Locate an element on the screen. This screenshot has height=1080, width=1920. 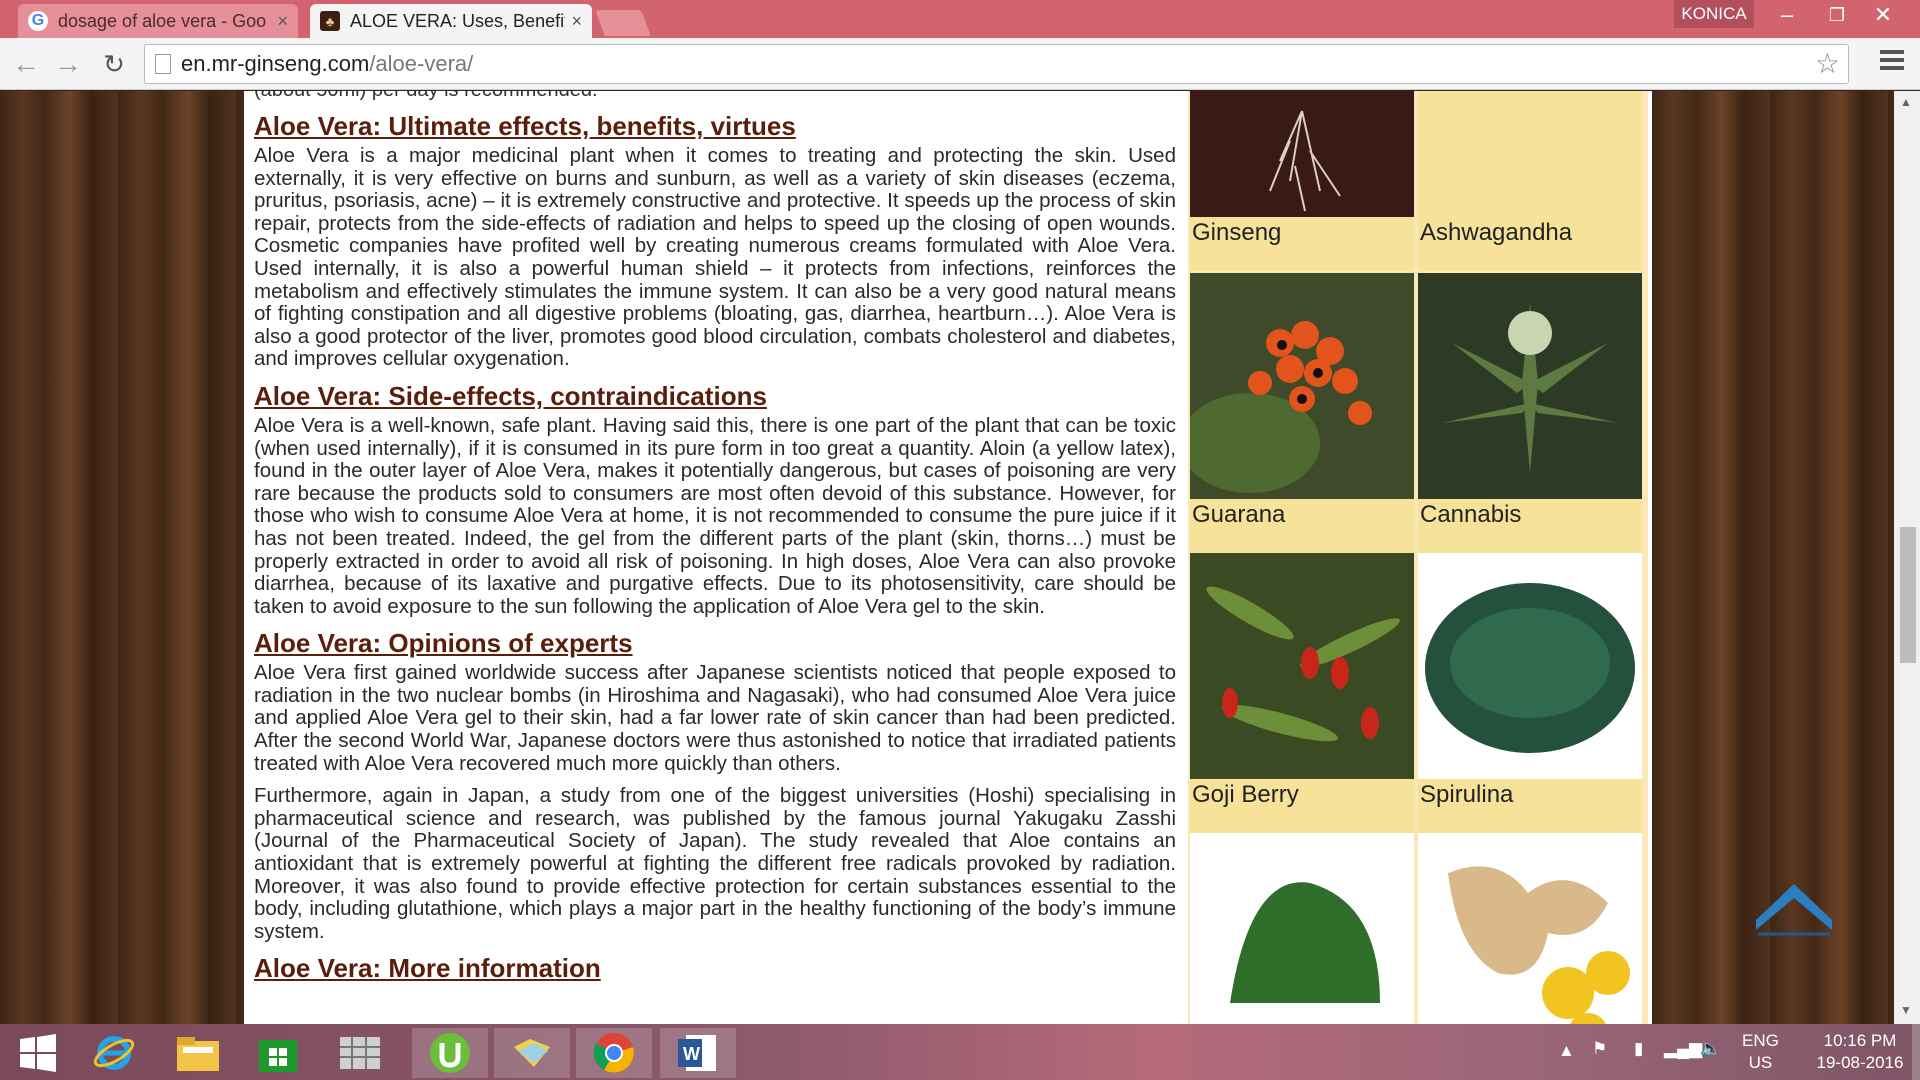
battery-icon: ▮ is located at coordinates (1638, 1049).